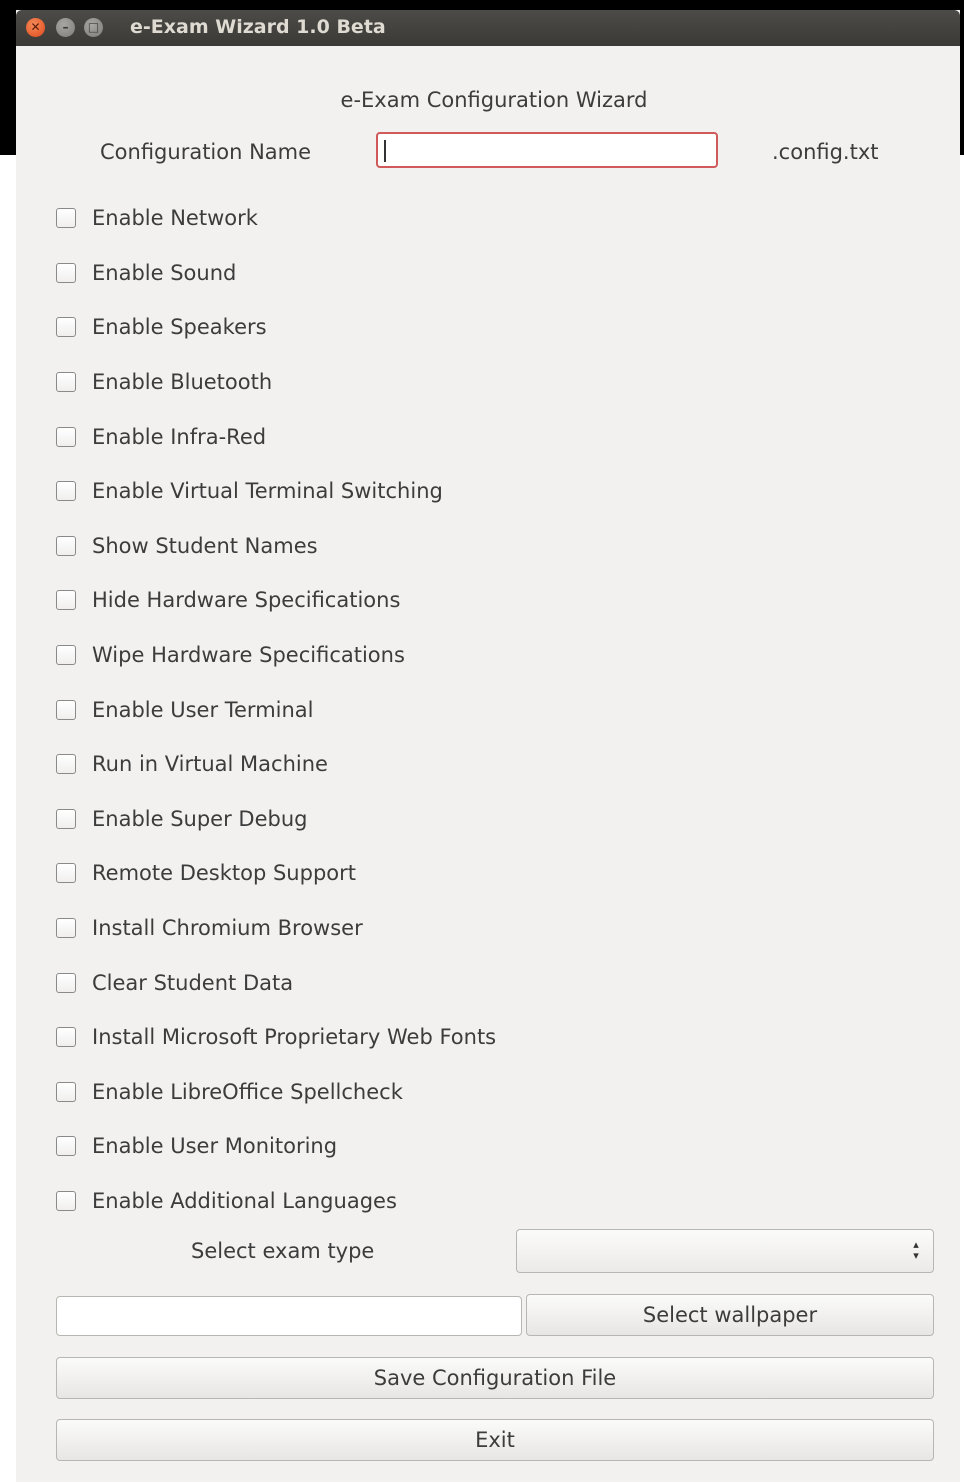 The image size is (964, 1484). What do you see at coordinates (496, 655) in the screenshot?
I see `option-wipe-hardware-specs: Wipe Hardware Specifications` at bounding box center [496, 655].